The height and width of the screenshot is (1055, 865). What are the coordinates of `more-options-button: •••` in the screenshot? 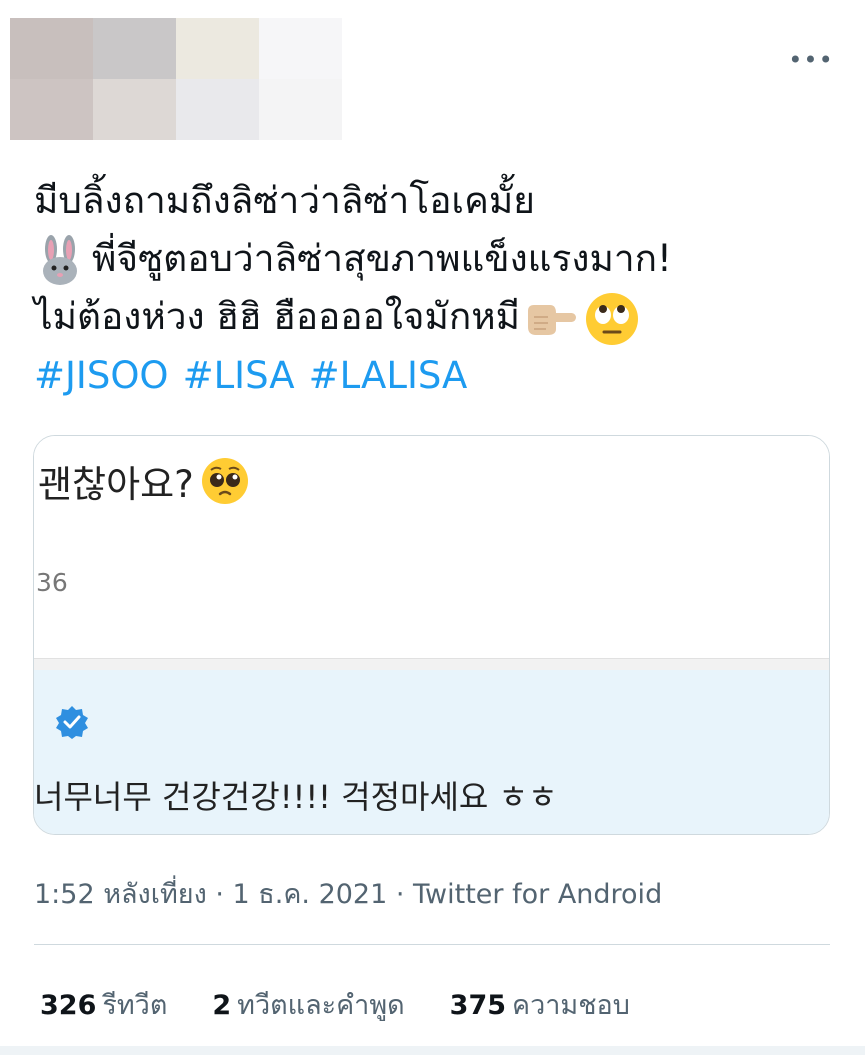 It's located at (810, 60).